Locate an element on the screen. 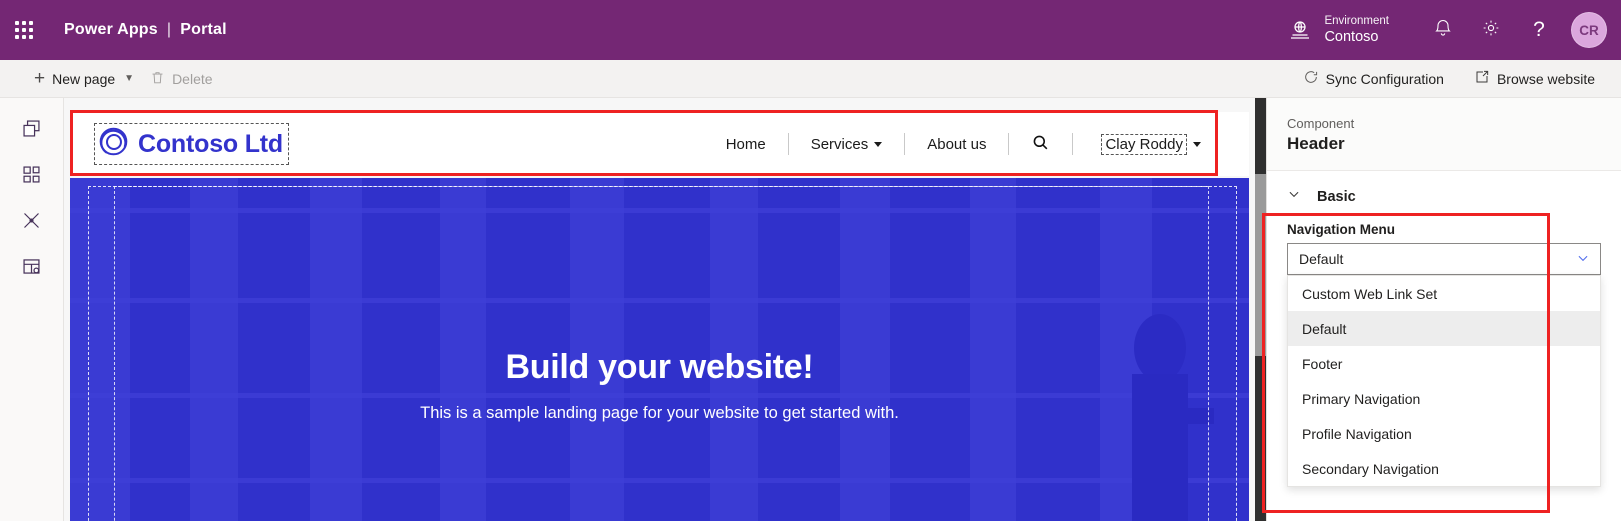  rail-item-components is located at coordinates (32, 177).